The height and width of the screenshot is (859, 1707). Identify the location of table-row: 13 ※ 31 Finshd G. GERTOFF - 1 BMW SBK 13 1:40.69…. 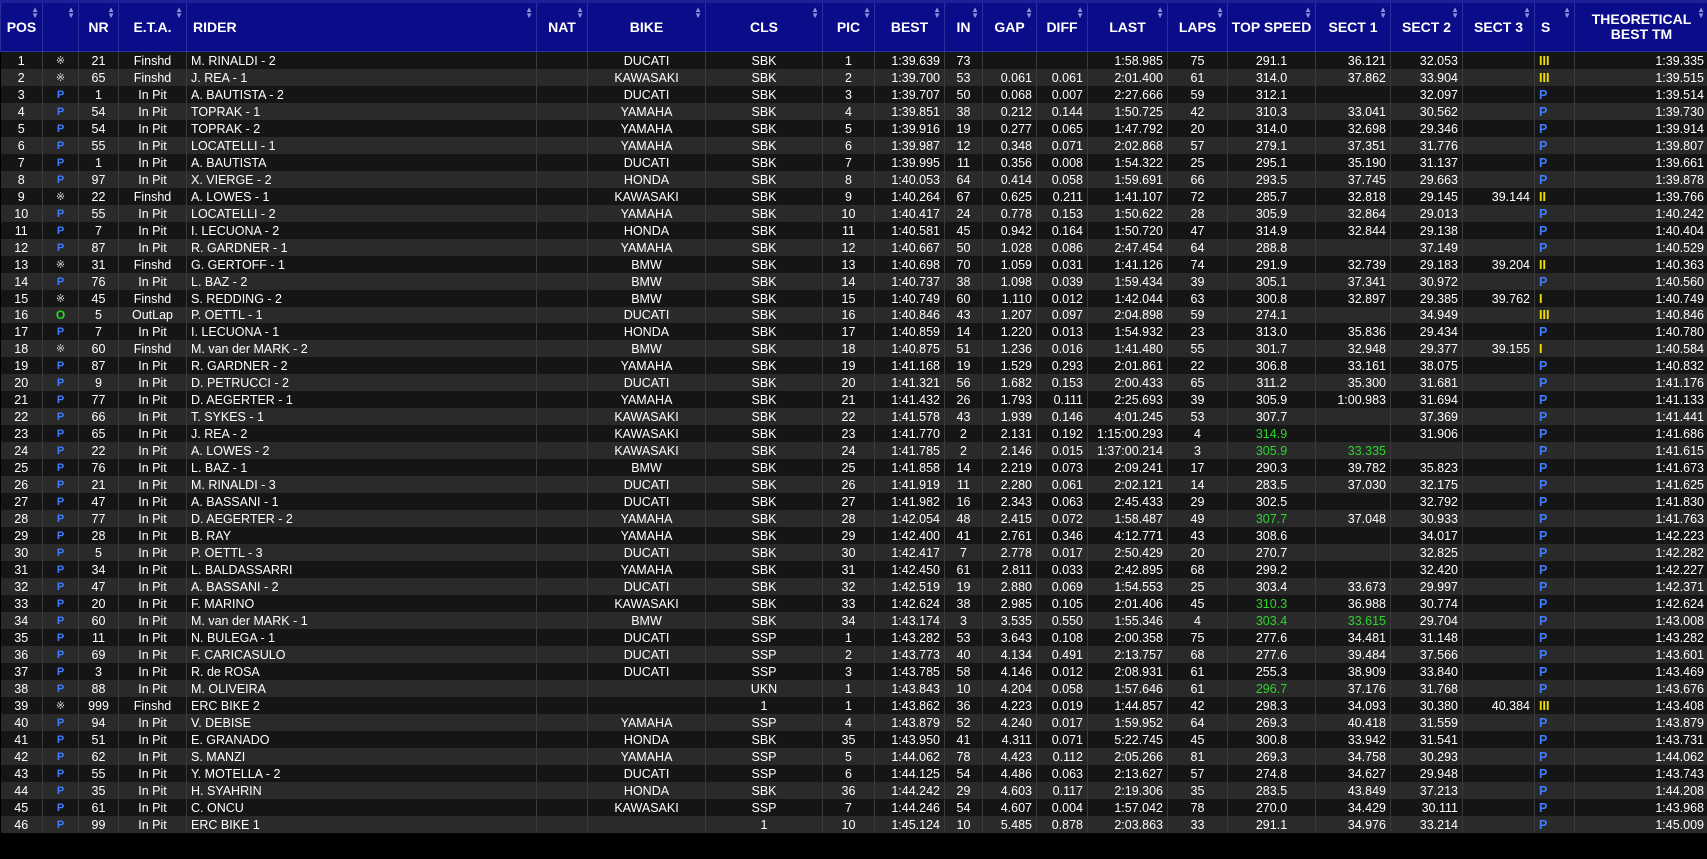
(853, 264).